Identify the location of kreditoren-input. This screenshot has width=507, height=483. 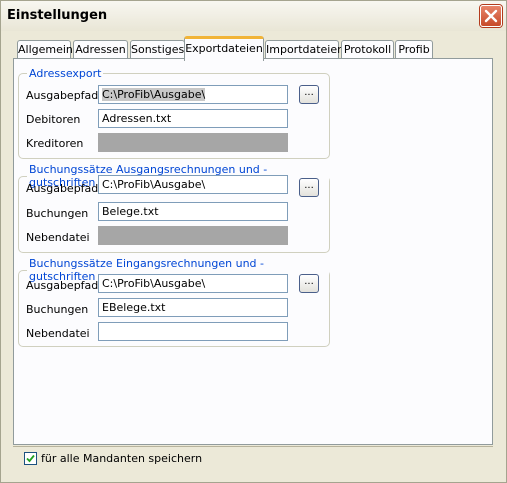
(193, 142).